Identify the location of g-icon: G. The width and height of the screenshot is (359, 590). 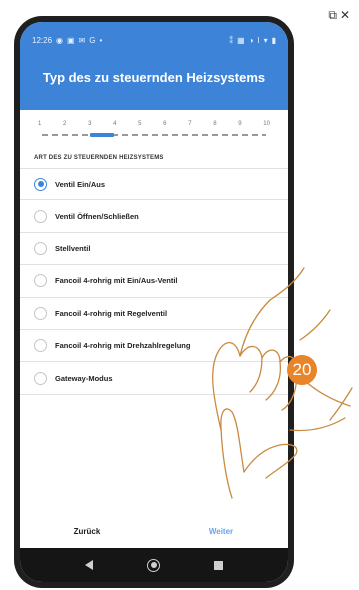
(92, 40).